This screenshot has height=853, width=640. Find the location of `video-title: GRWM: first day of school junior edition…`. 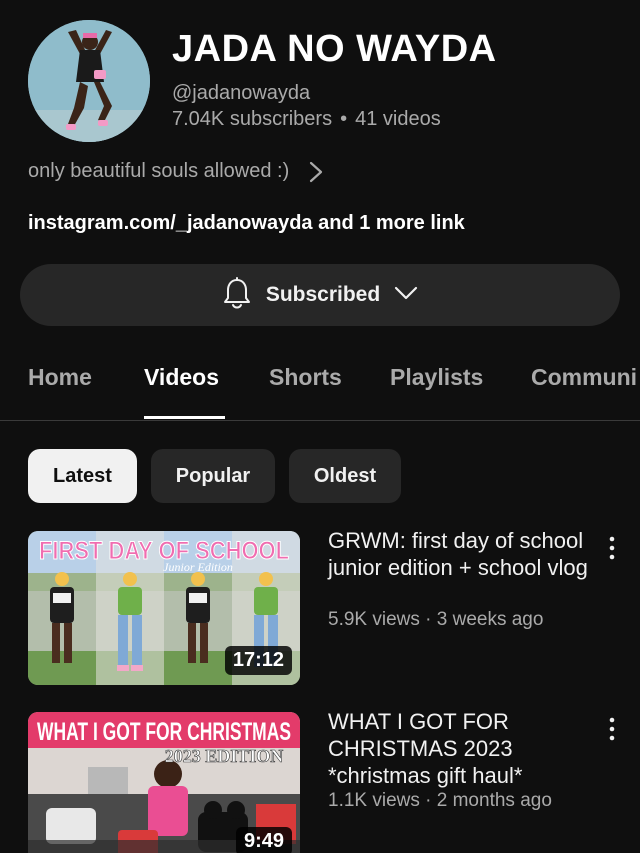

video-title: GRWM: first day of school junior edition… is located at coordinates (459, 554).